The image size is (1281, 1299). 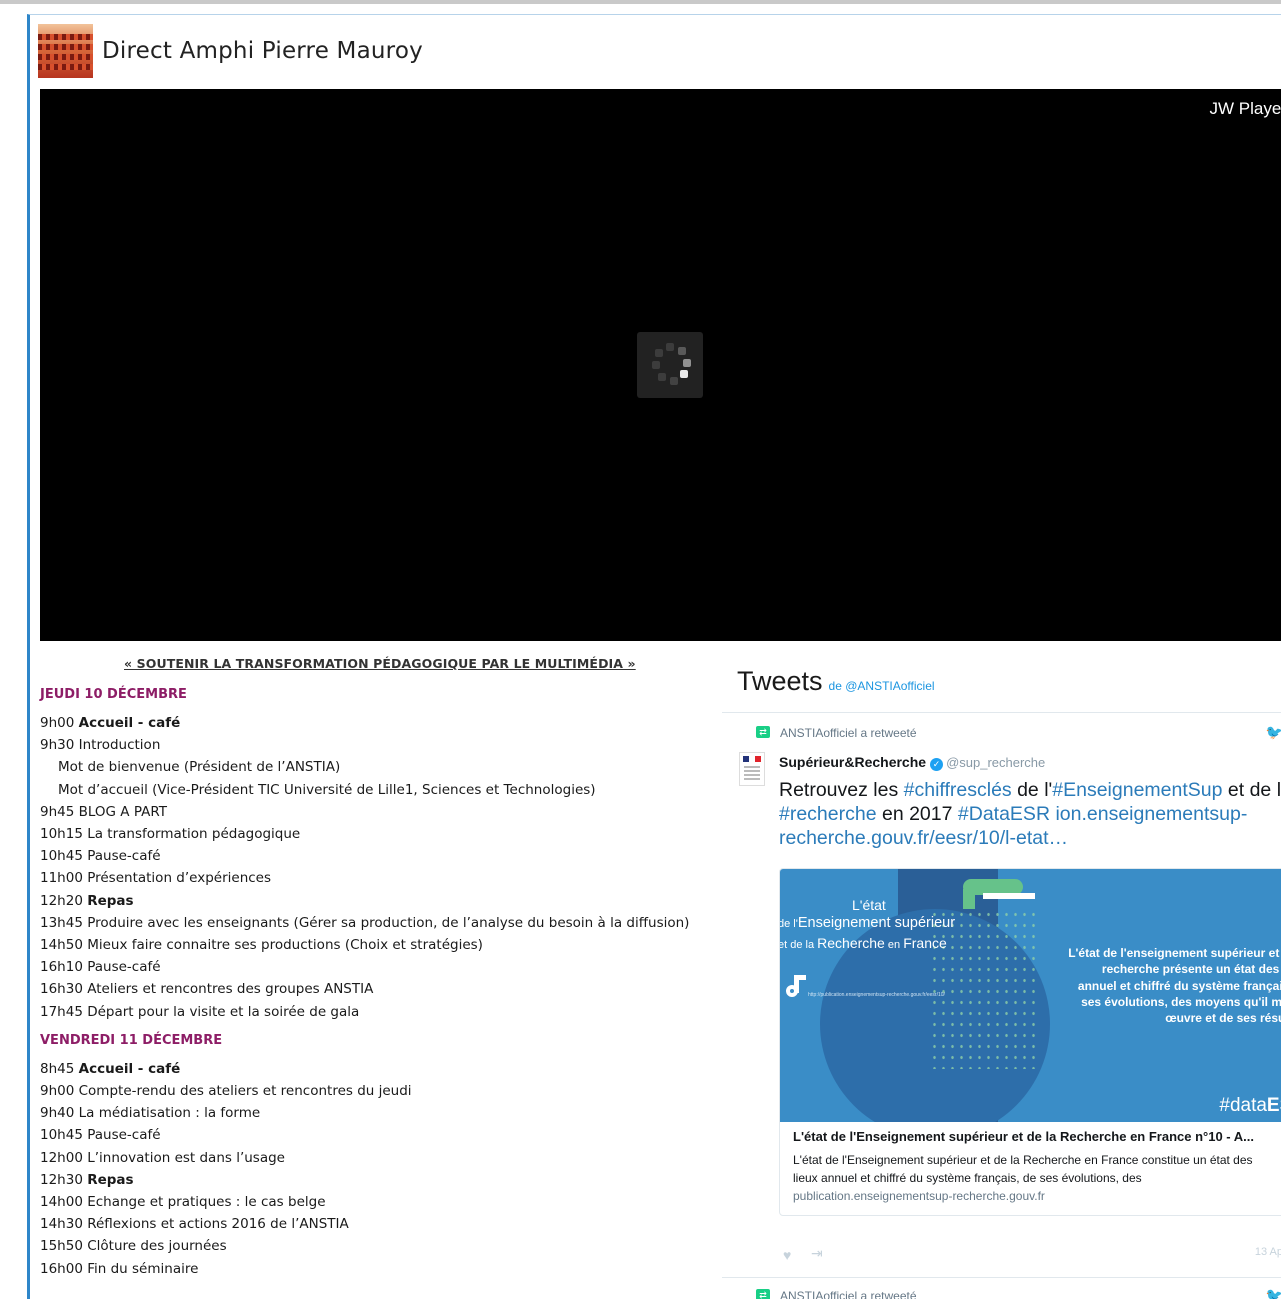 I want to click on schedule-item: 10h15 La transformation pédagogique, so click(x=380, y=834).